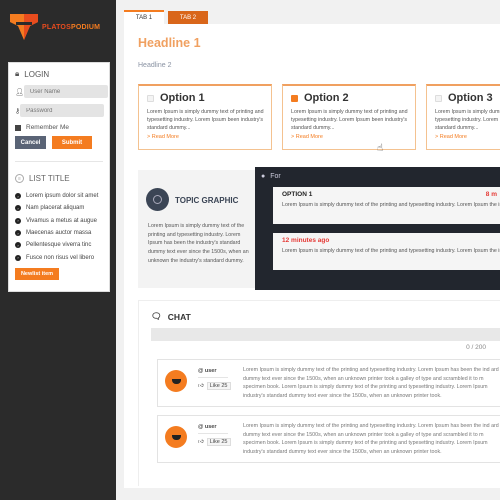  What do you see at coordinates (62, 74) in the screenshot?
I see `login-title: 🔒︎ LOGIN` at bounding box center [62, 74].